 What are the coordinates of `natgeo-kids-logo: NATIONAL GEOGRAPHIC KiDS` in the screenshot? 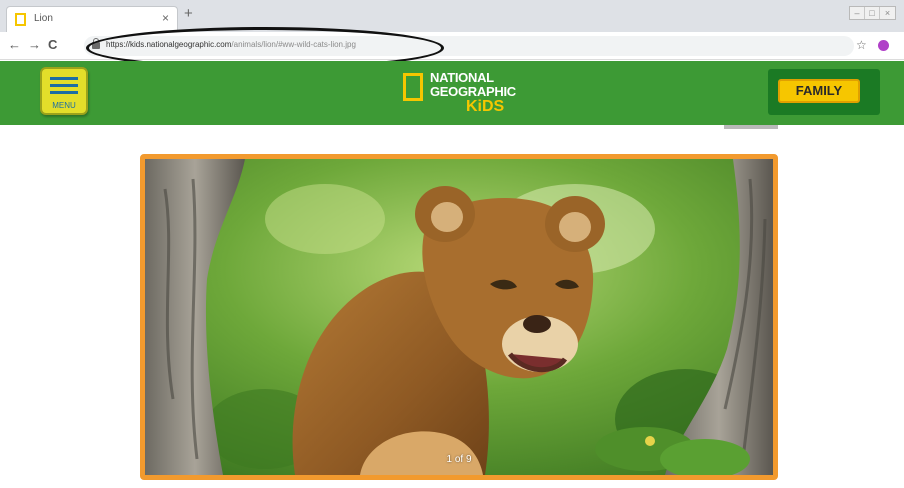 It's located at (468, 93).